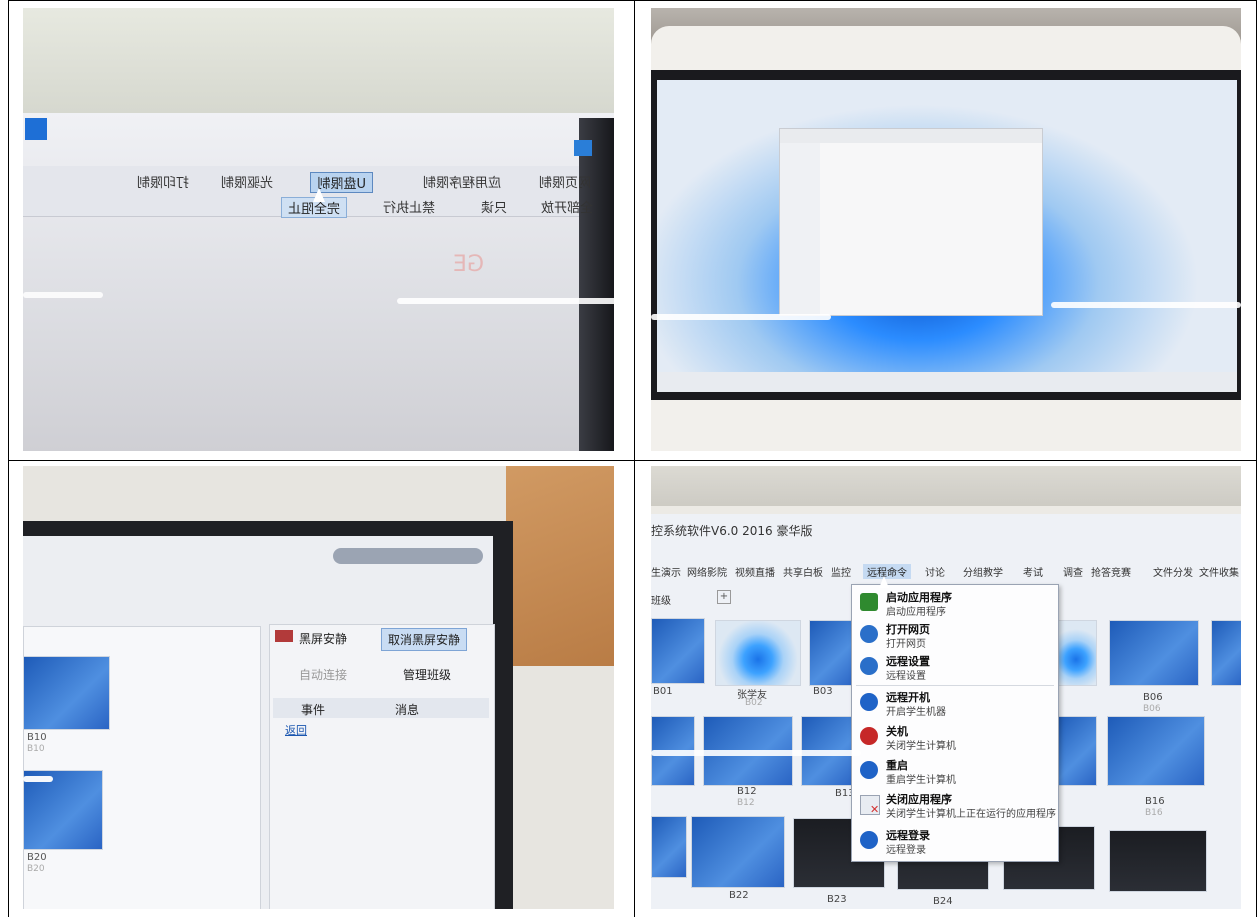 Image resolution: width=1258 pixels, height=917 pixels. What do you see at coordinates (869, 602) in the screenshot?
I see `start-app-icon` at bounding box center [869, 602].